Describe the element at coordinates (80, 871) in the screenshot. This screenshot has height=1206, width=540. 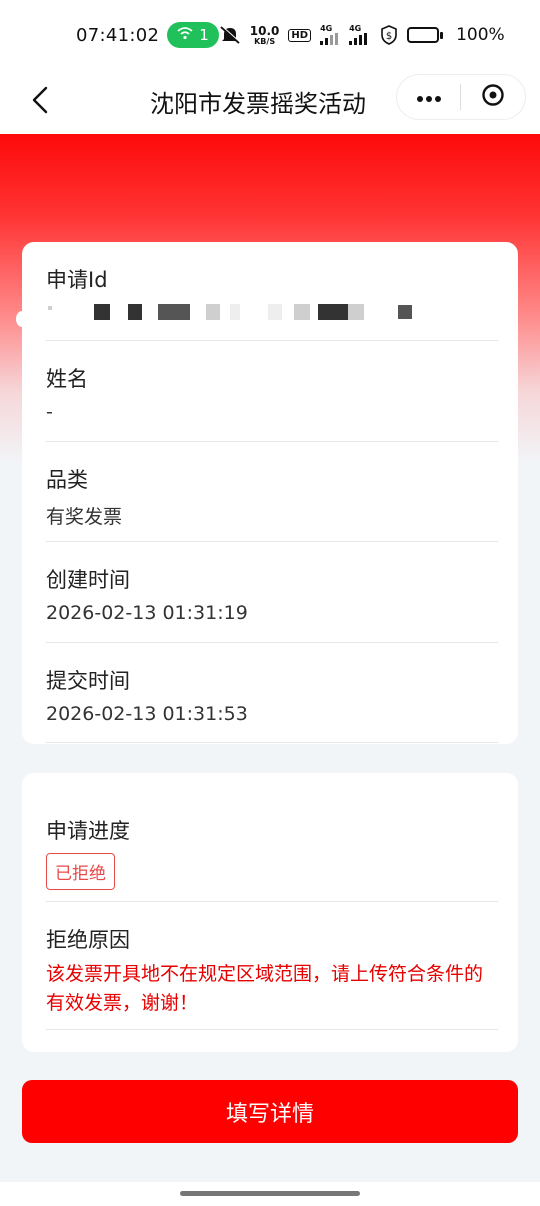
I see `status-badge: 已拒绝` at that location.